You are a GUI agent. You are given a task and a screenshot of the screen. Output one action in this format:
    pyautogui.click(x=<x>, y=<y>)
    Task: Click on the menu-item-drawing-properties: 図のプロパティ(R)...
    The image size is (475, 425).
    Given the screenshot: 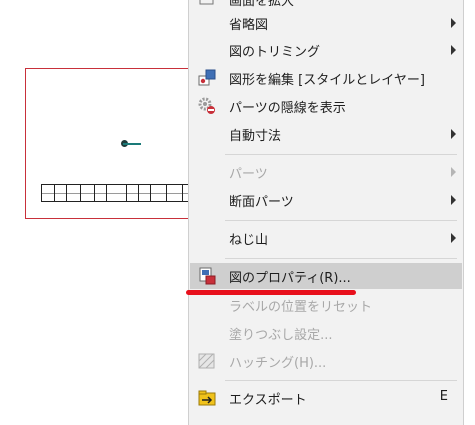 What is the action you would take?
    pyautogui.click(x=326, y=276)
    